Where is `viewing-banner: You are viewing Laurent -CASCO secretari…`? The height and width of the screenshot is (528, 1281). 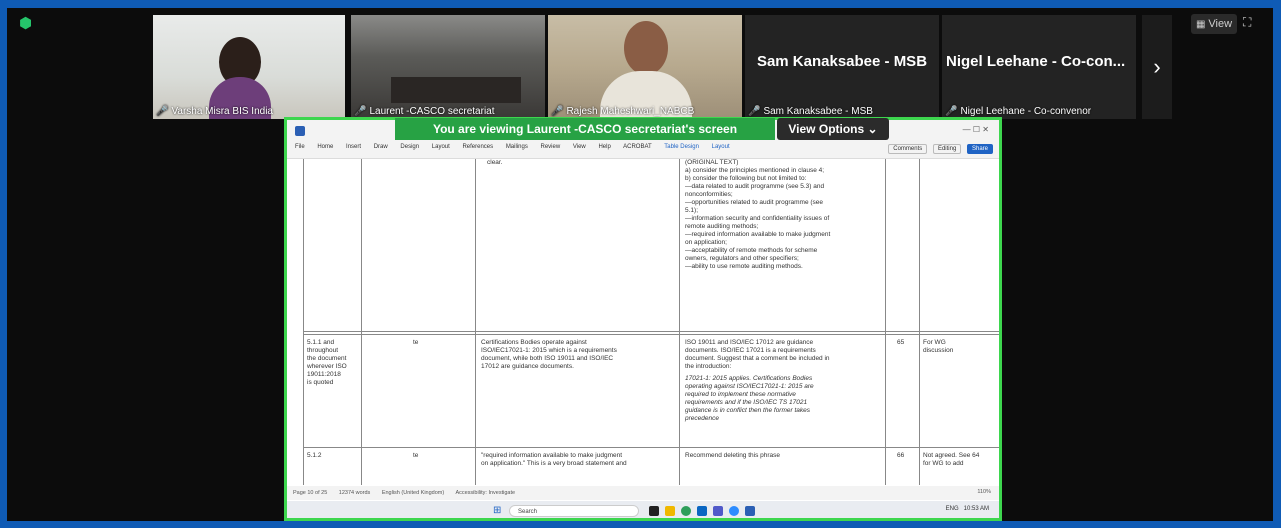
viewing-banner: You are viewing Laurent -CASCO secretari… is located at coordinates (585, 129).